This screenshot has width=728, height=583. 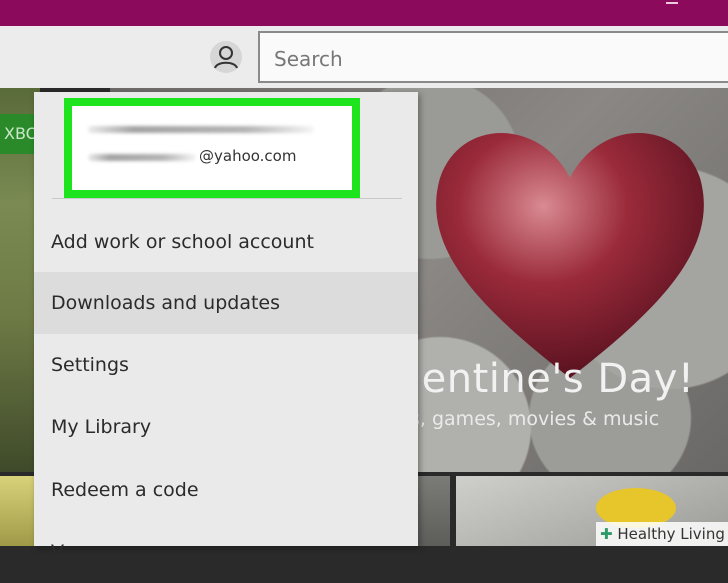 What do you see at coordinates (672, 3) in the screenshot?
I see `minimize-icon` at bounding box center [672, 3].